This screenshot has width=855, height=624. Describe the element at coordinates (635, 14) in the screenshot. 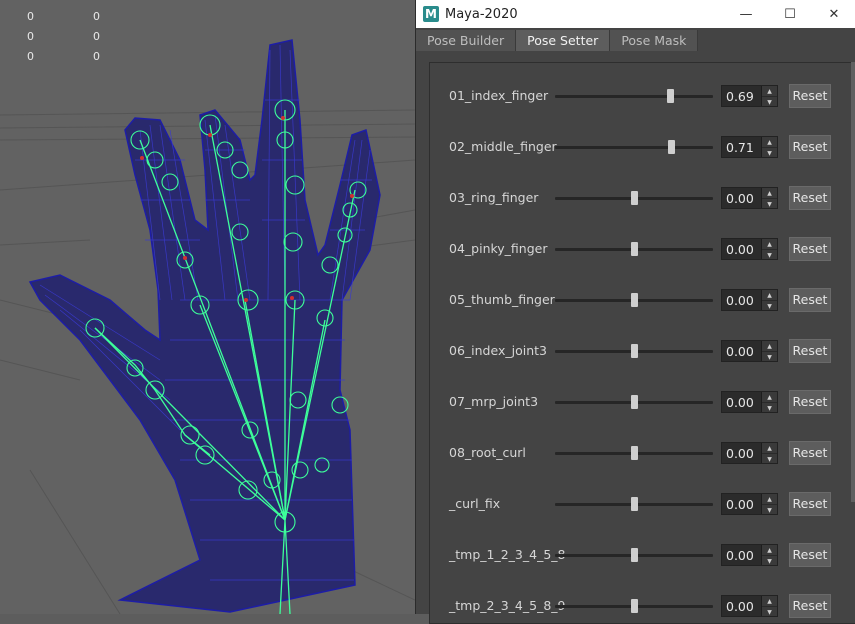

I see `title-bar: M Maya-2020 — ☐ ✕` at that location.